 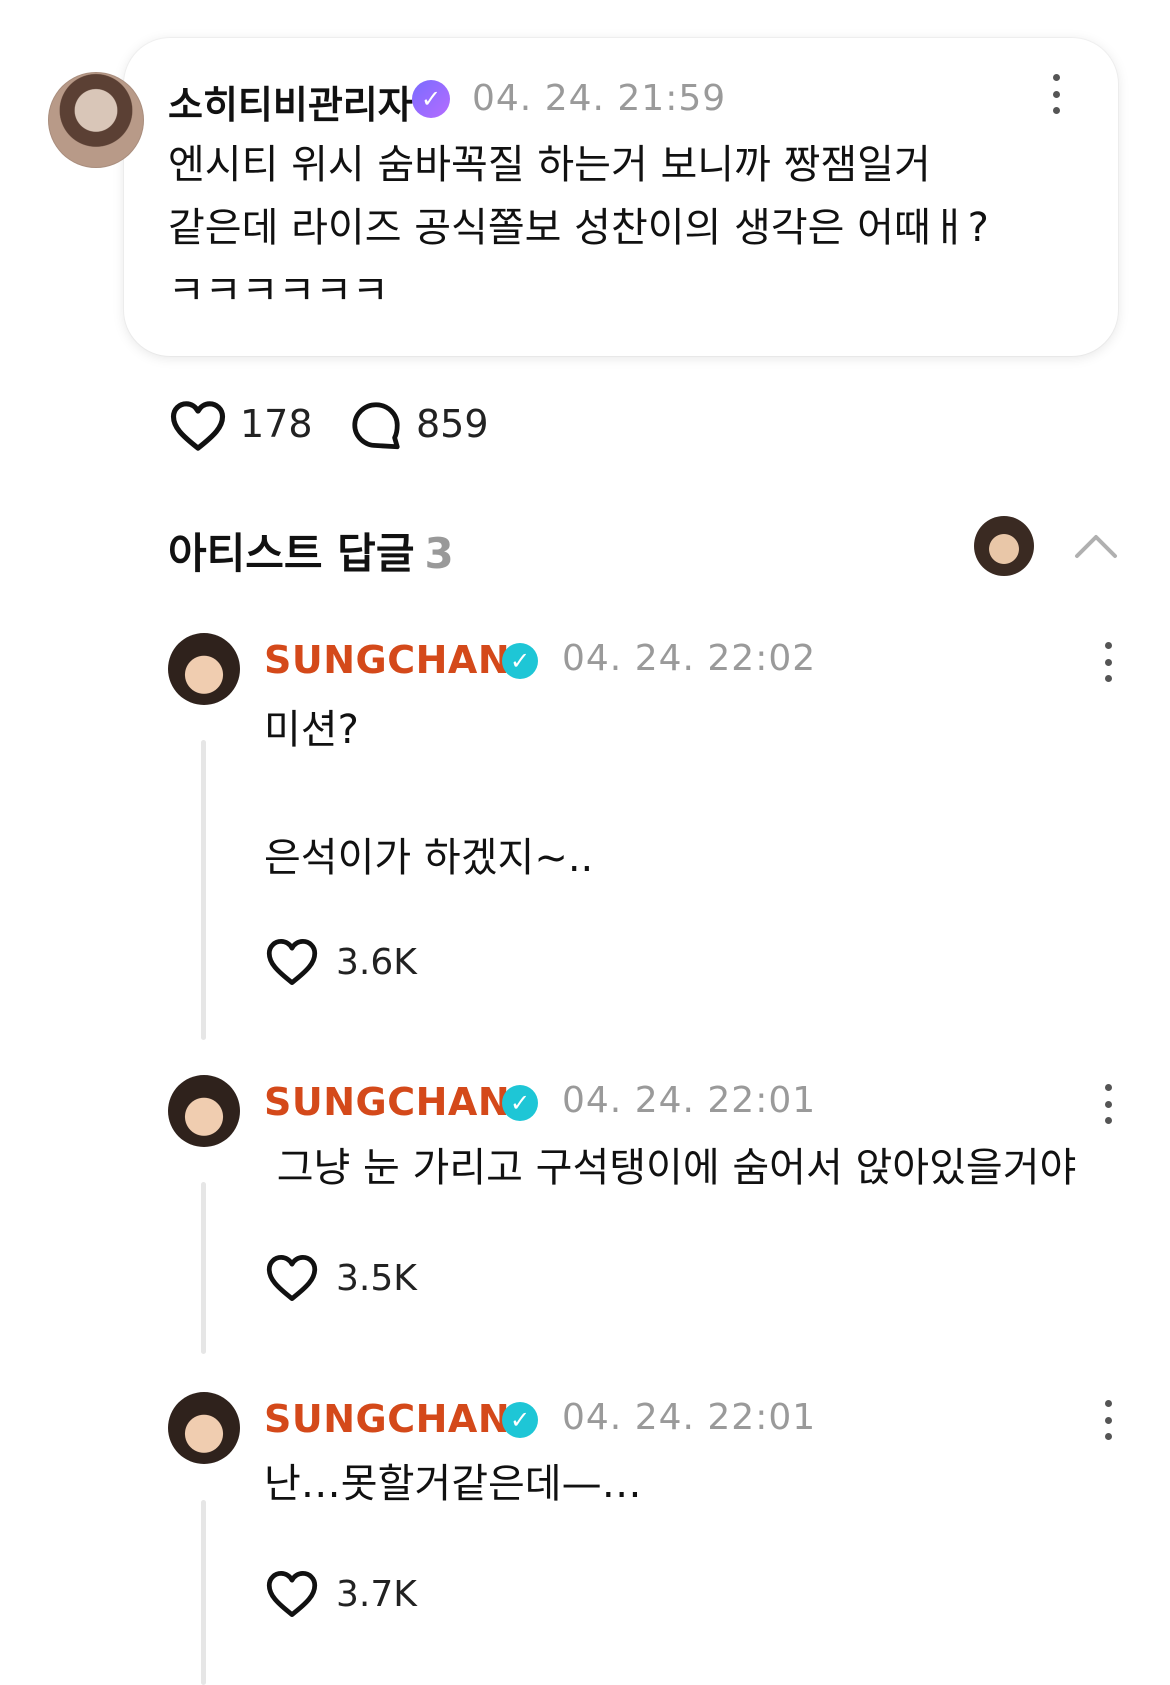 What do you see at coordinates (429, 794) in the screenshot?
I see `reply-body: 미션? 은석이가 하겠지~..` at bounding box center [429, 794].